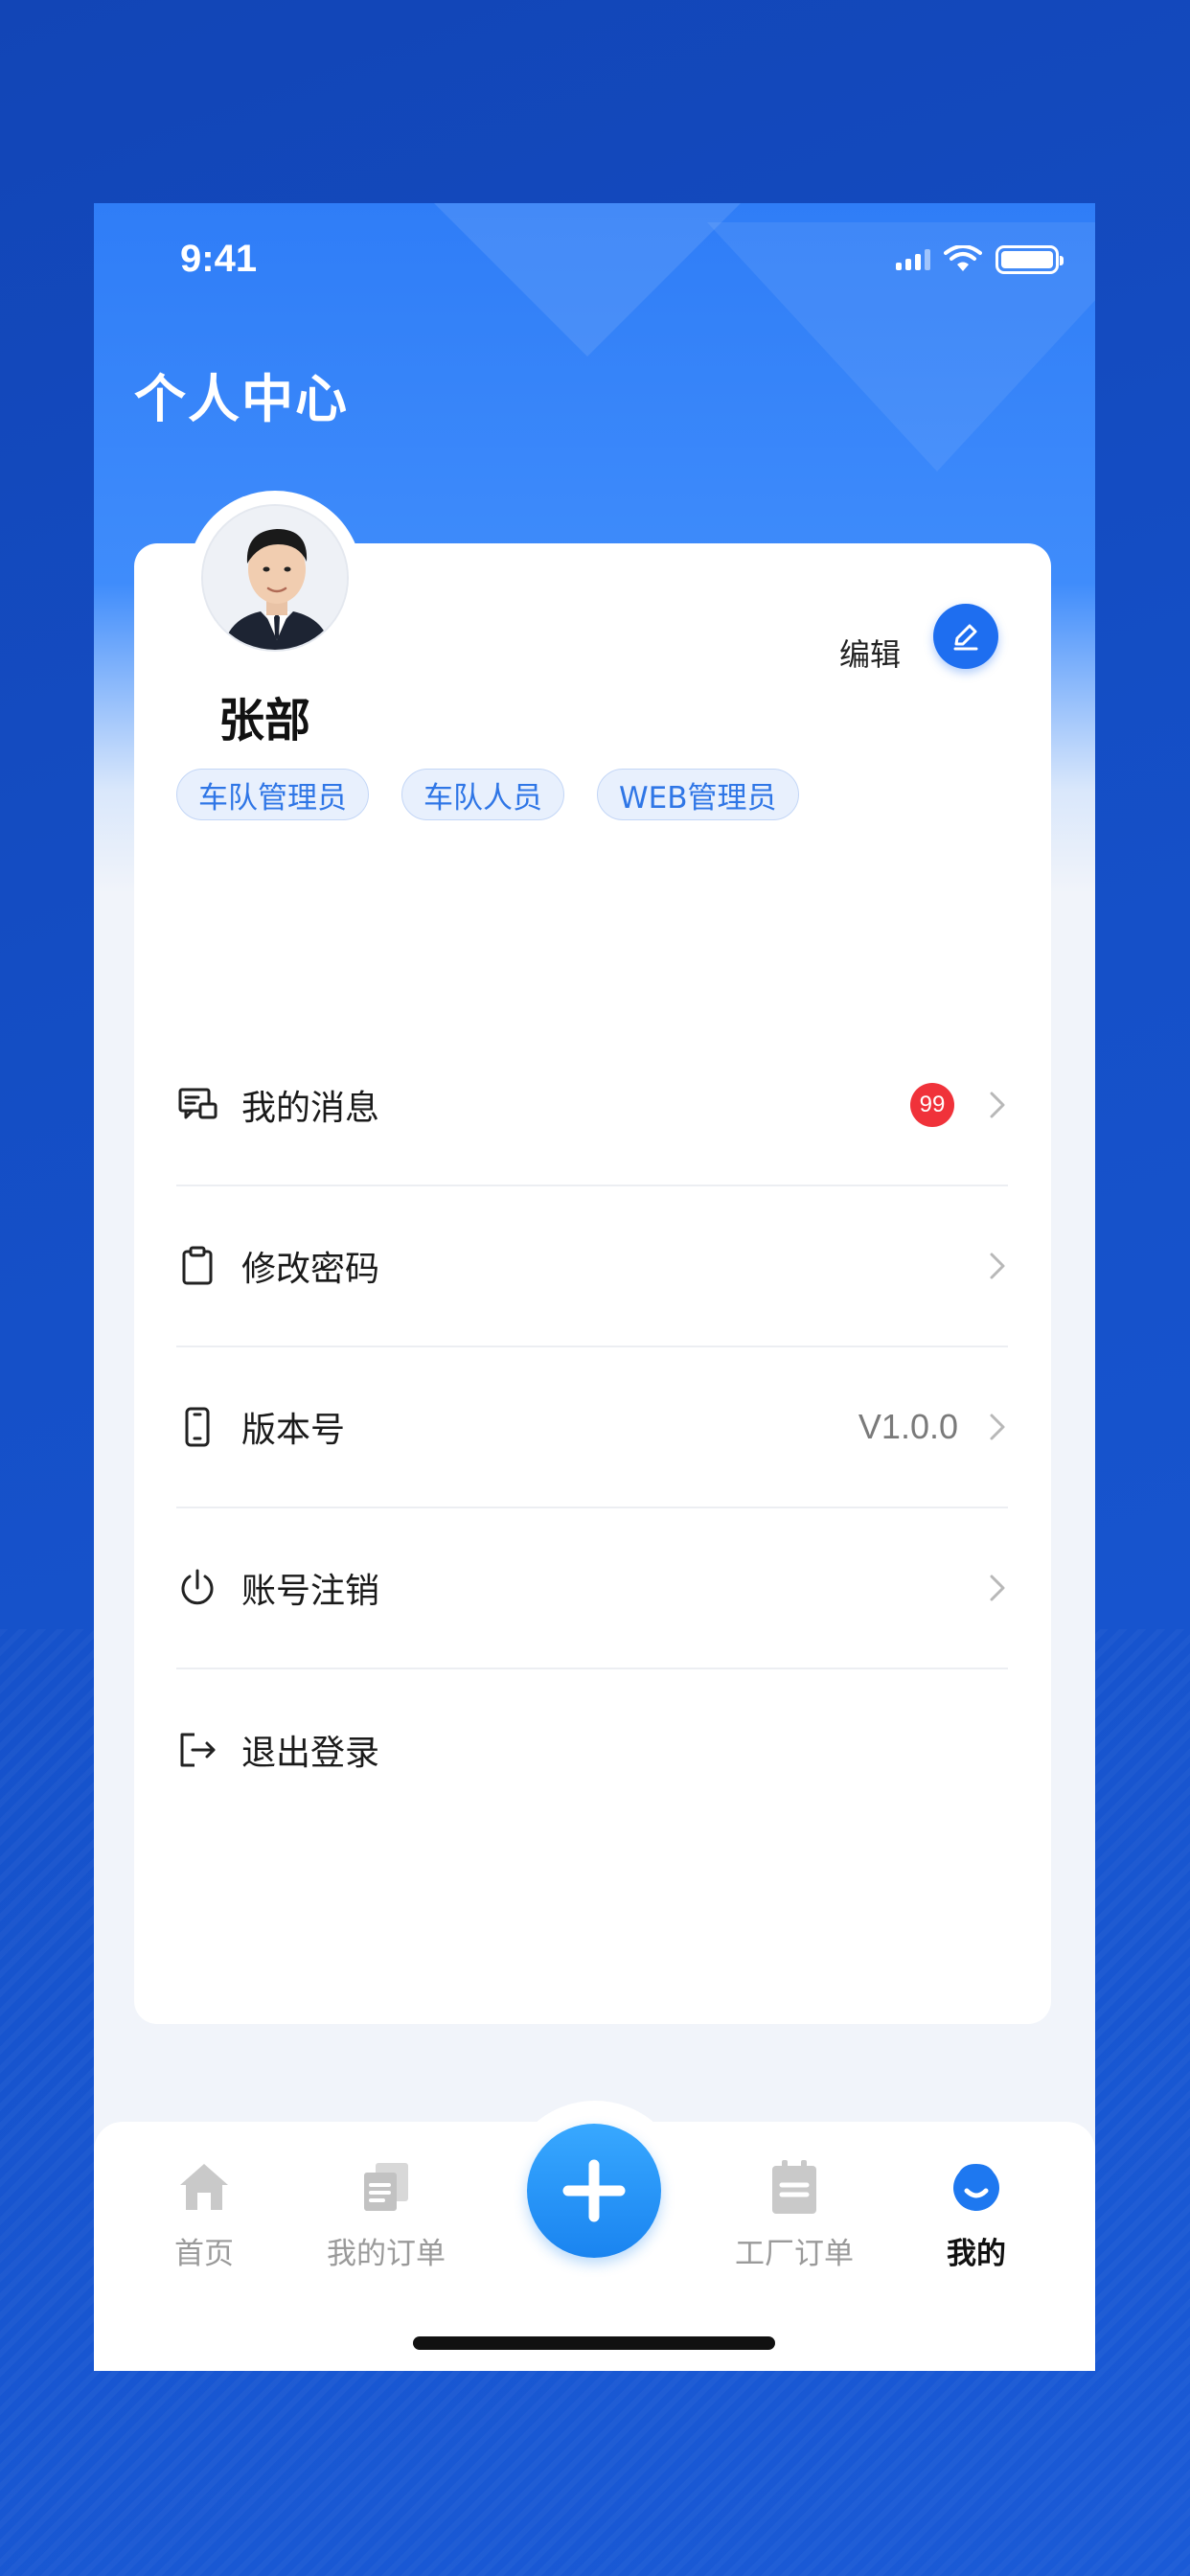  I want to click on edit-label: 编辑, so click(870, 653).